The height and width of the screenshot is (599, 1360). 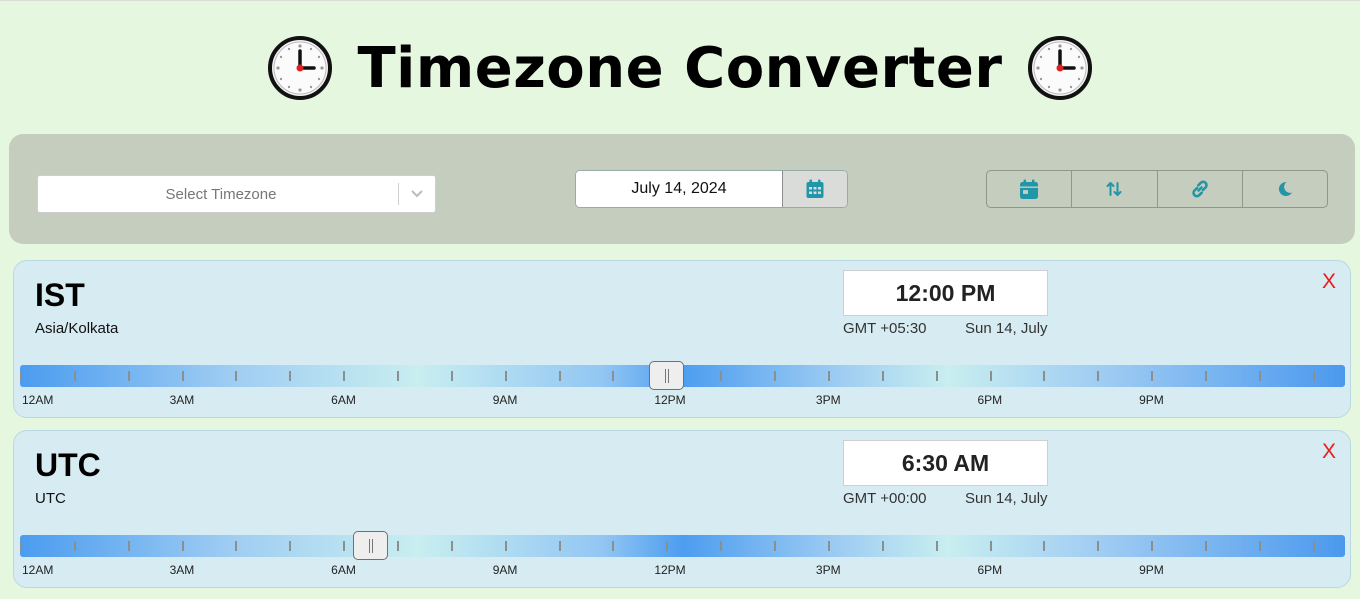 What do you see at coordinates (68, 465) in the screenshot?
I see `timezone-abbreviation: UTC` at bounding box center [68, 465].